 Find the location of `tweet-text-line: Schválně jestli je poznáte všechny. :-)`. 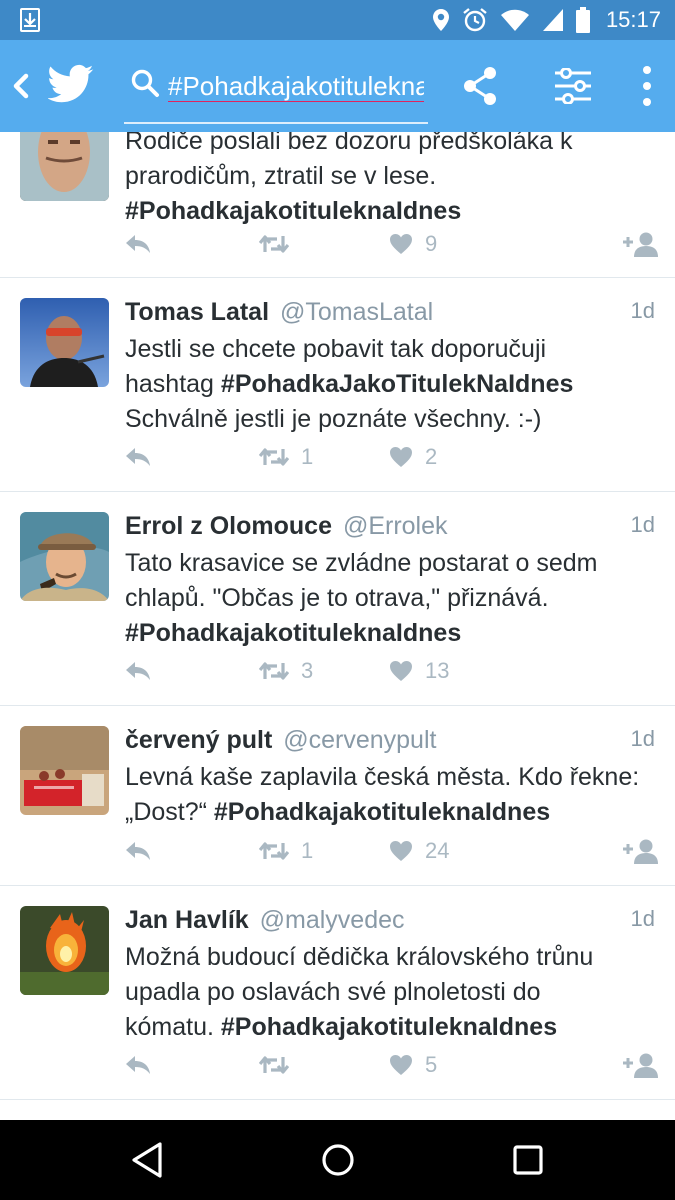

tweet-text-line: Schválně jestli je poznáte všechny. :-) is located at coordinates (333, 419).